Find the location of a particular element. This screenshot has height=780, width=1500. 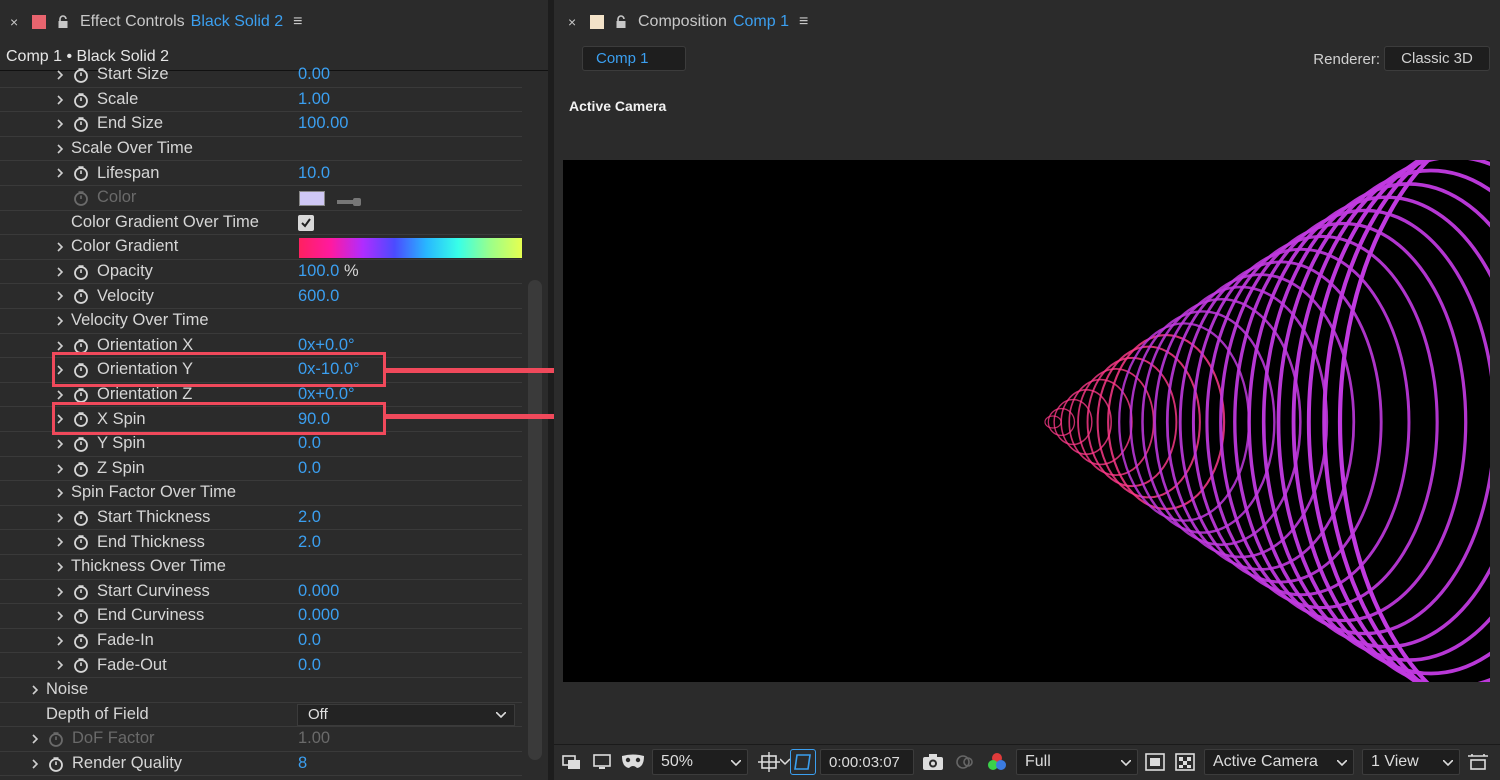

composition-tab: × Composition Comp 1 ≡ is located at coordinates (1027, 22).